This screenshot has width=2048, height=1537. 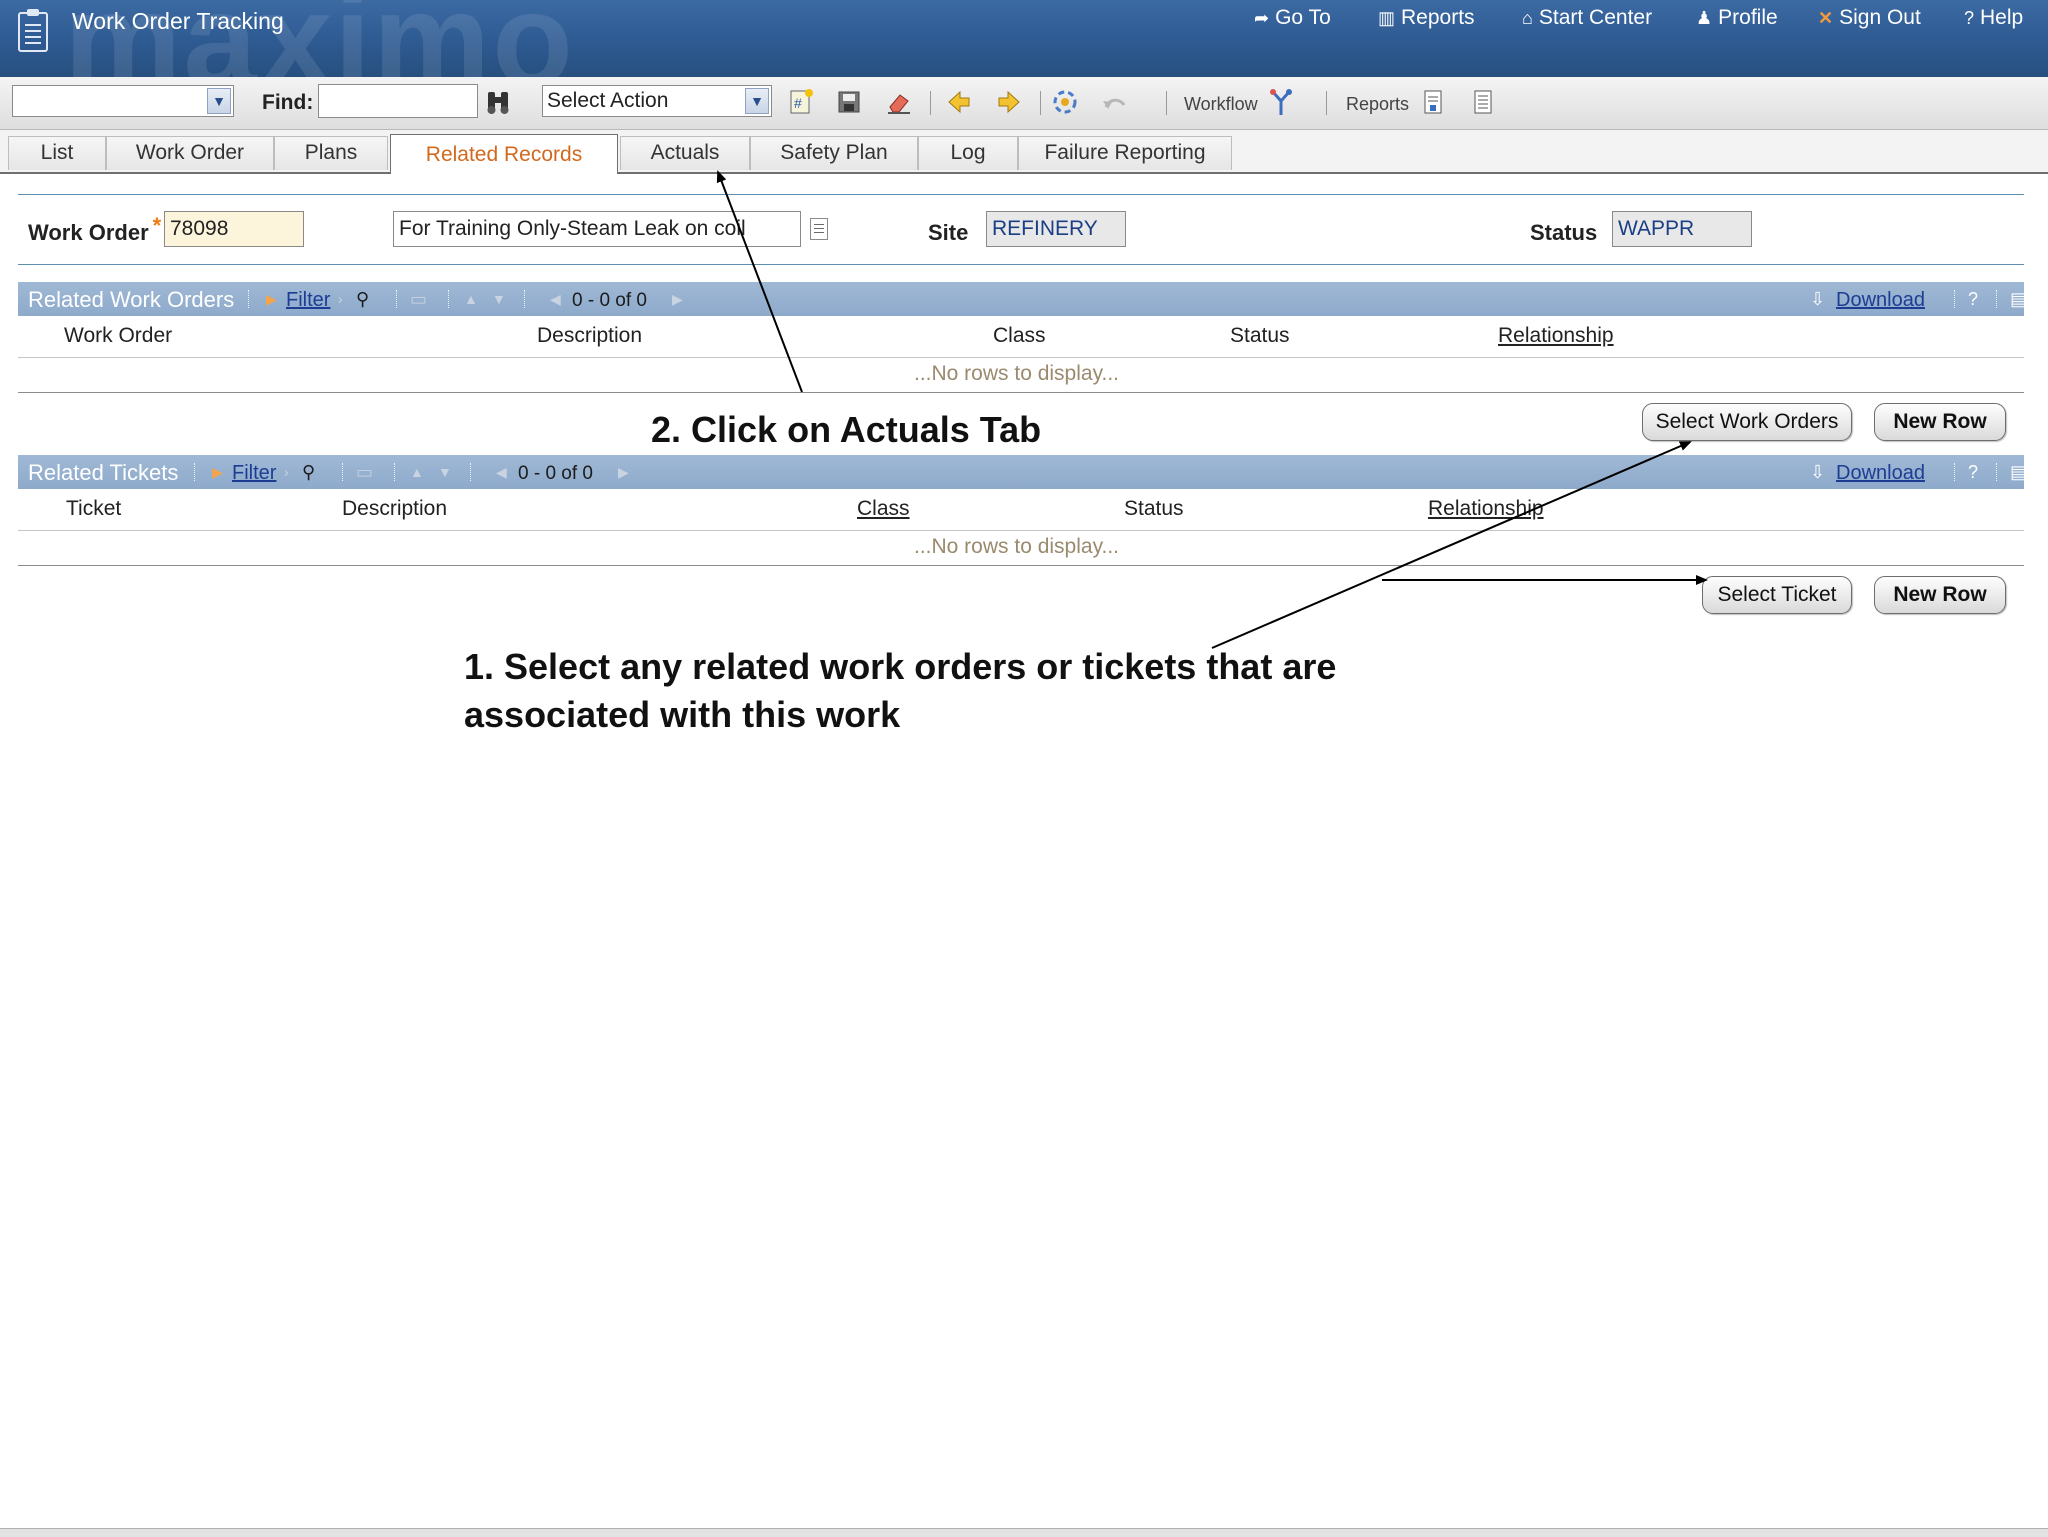 What do you see at coordinates (1587, 18) in the screenshot?
I see `nav-start-center: ⌂ Start Center` at bounding box center [1587, 18].